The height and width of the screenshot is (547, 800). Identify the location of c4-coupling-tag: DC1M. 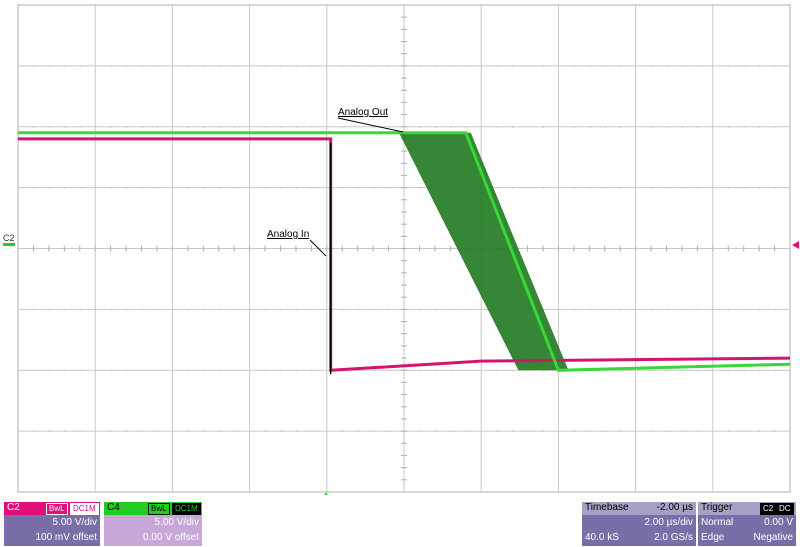
(186, 509).